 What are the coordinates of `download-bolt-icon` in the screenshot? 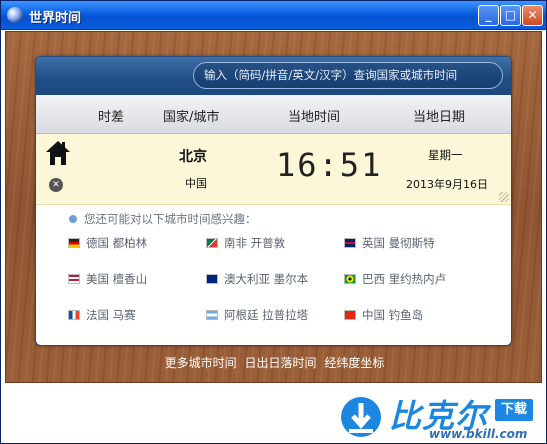 It's located at (361, 417).